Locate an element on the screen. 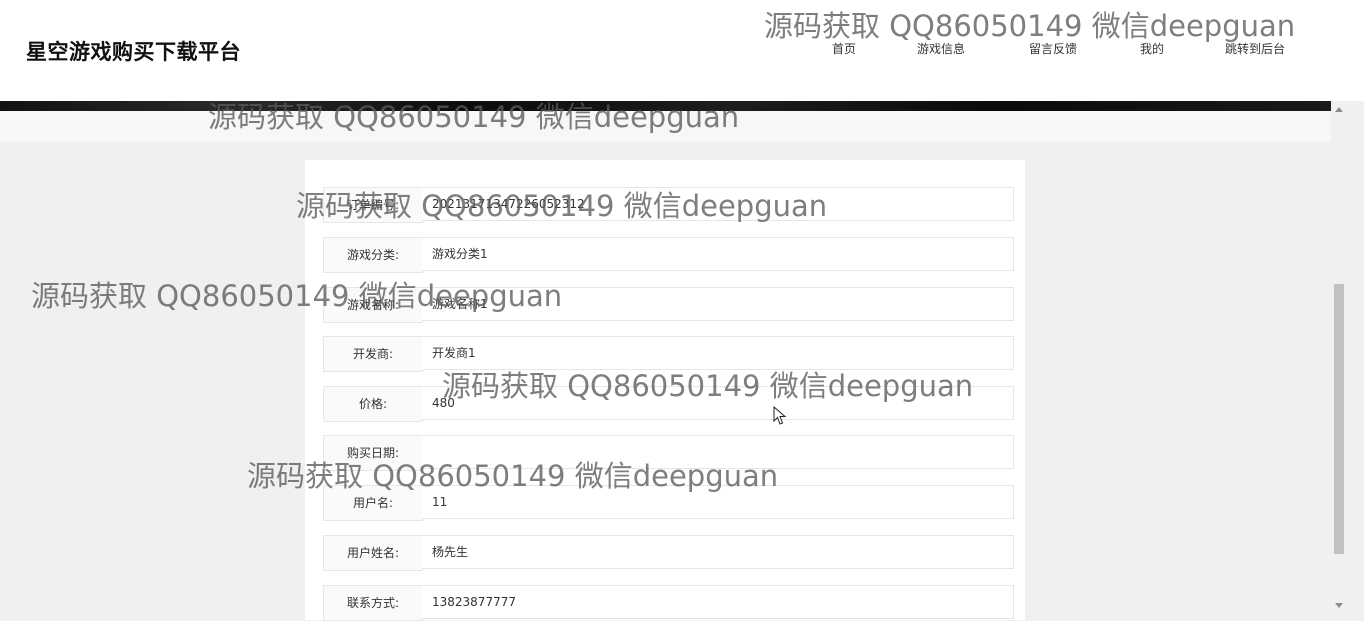 Image resolution: width=1364 pixels, height=621 pixels. main-nav: 首页 游戏信息 留言反馈 我的 跳转到后台 is located at coordinates (682, 50).